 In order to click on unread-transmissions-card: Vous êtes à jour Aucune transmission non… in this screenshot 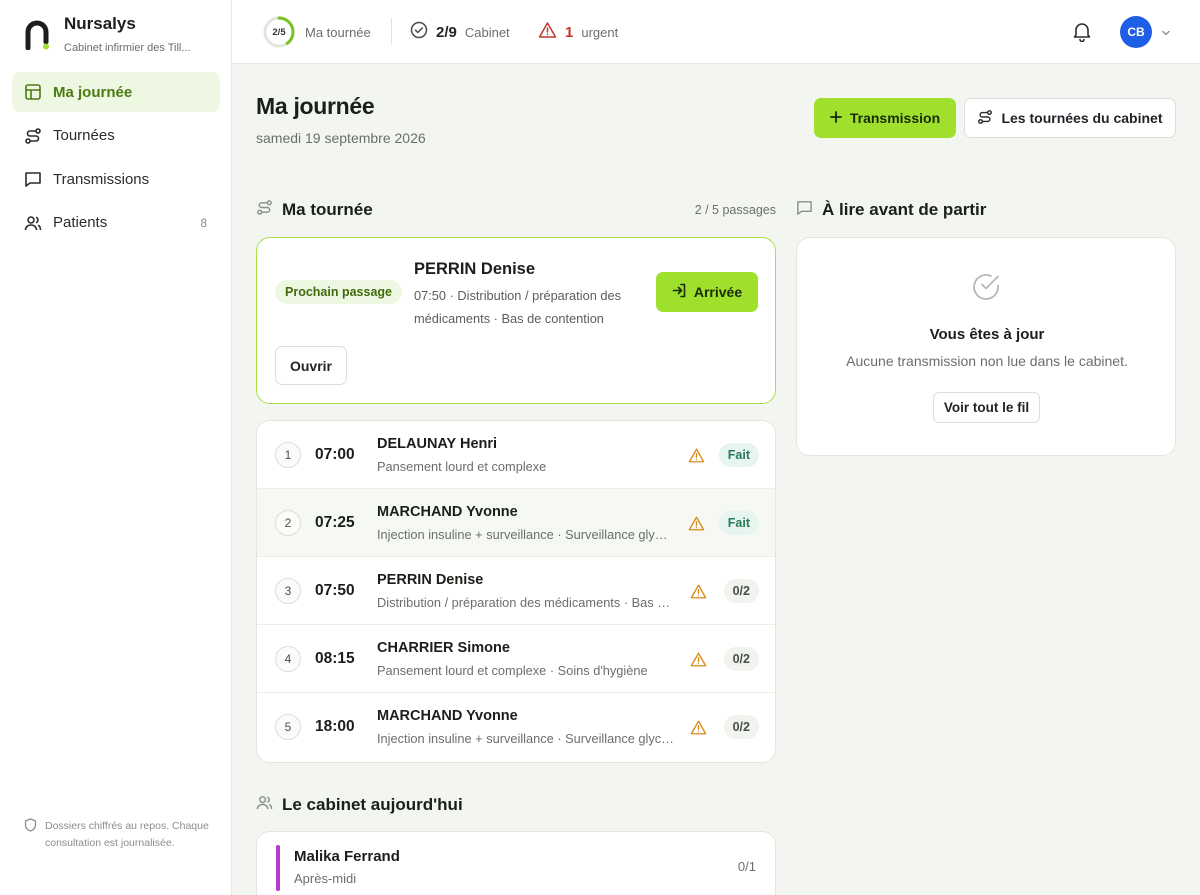, I will do `click(986, 346)`.